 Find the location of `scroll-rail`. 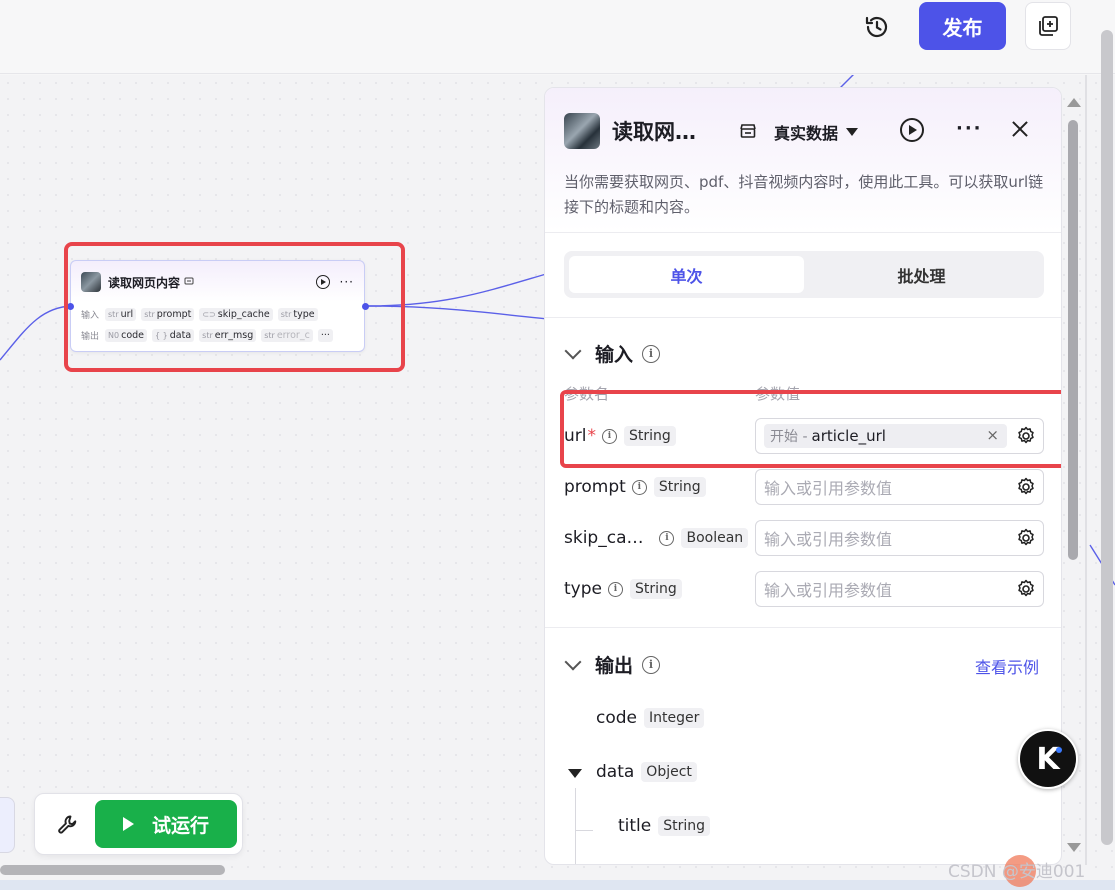

scroll-rail is located at coordinates (1086, 470).